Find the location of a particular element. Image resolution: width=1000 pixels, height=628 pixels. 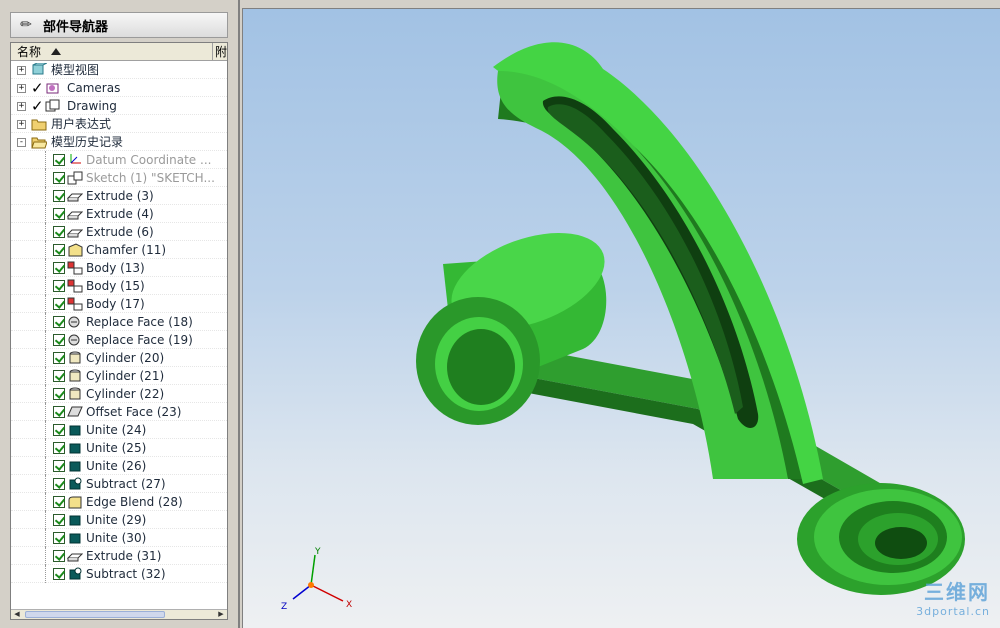

tree-node-label: Cylinder (20) is located at coordinates (125, 357).